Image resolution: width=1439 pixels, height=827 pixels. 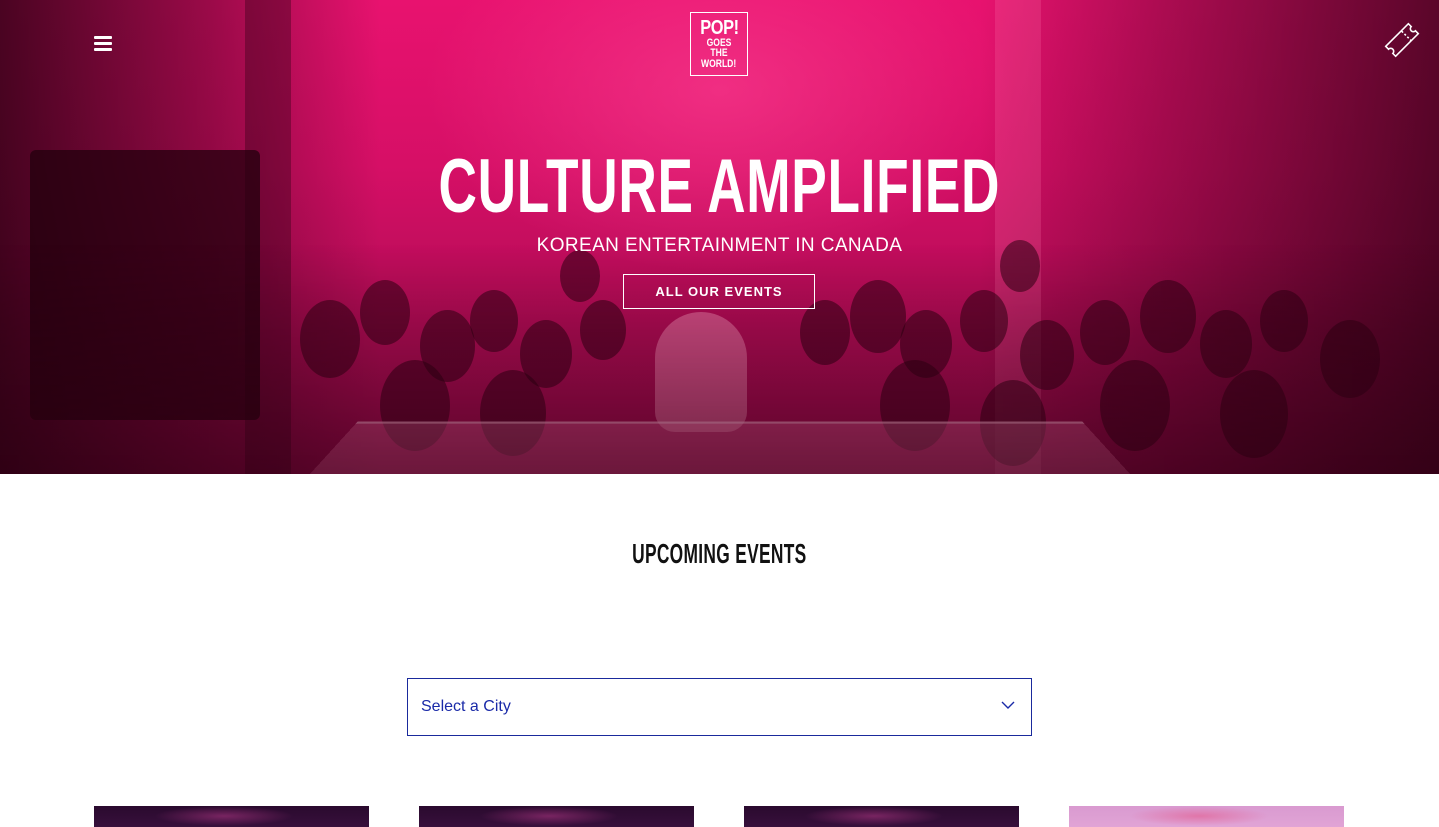 What do you see at coordinates (466, 706) in the screenshot?
I see `city-select-value: Select a City` at bounding box center [466, 706].